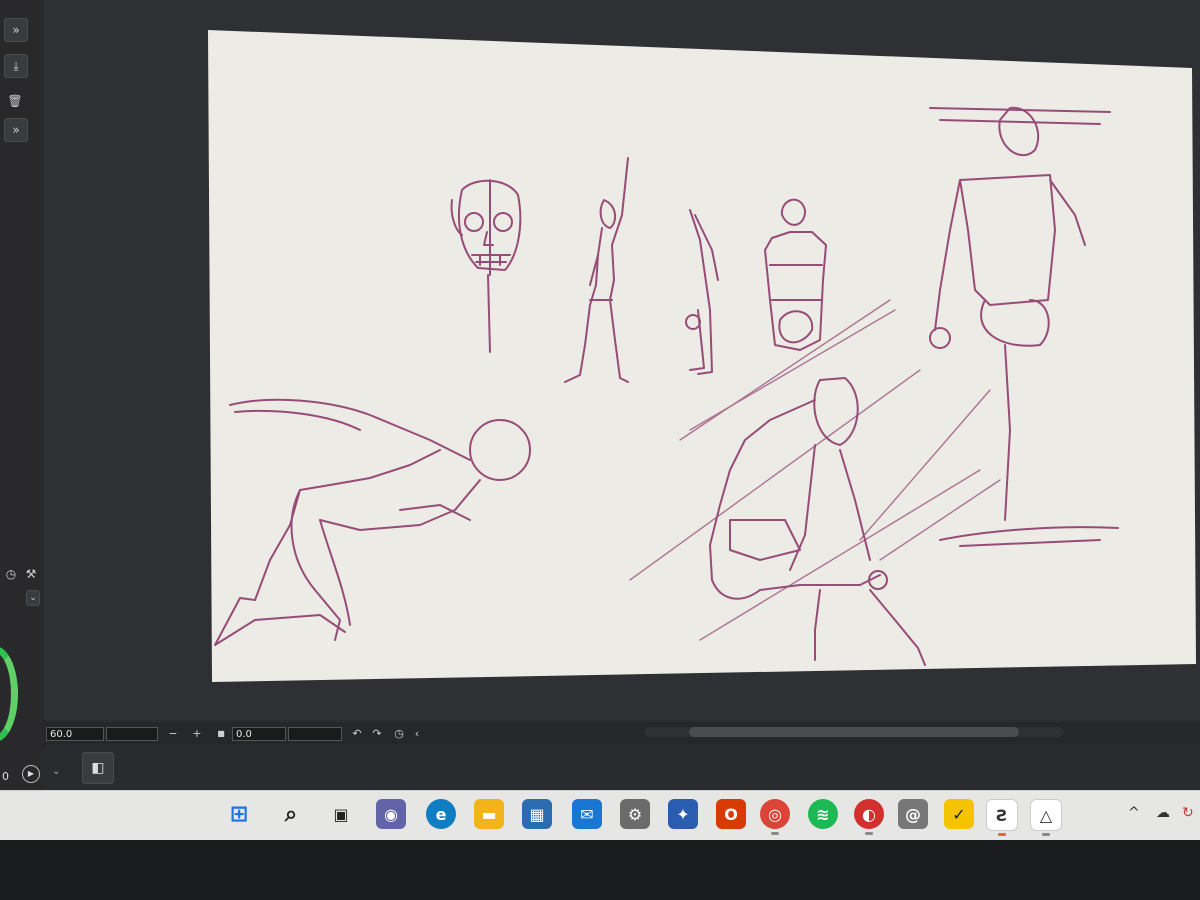 The height and width of the screenshot is (900, 1200). I want to click on horizontal-scrollbar, so click(854, 732).